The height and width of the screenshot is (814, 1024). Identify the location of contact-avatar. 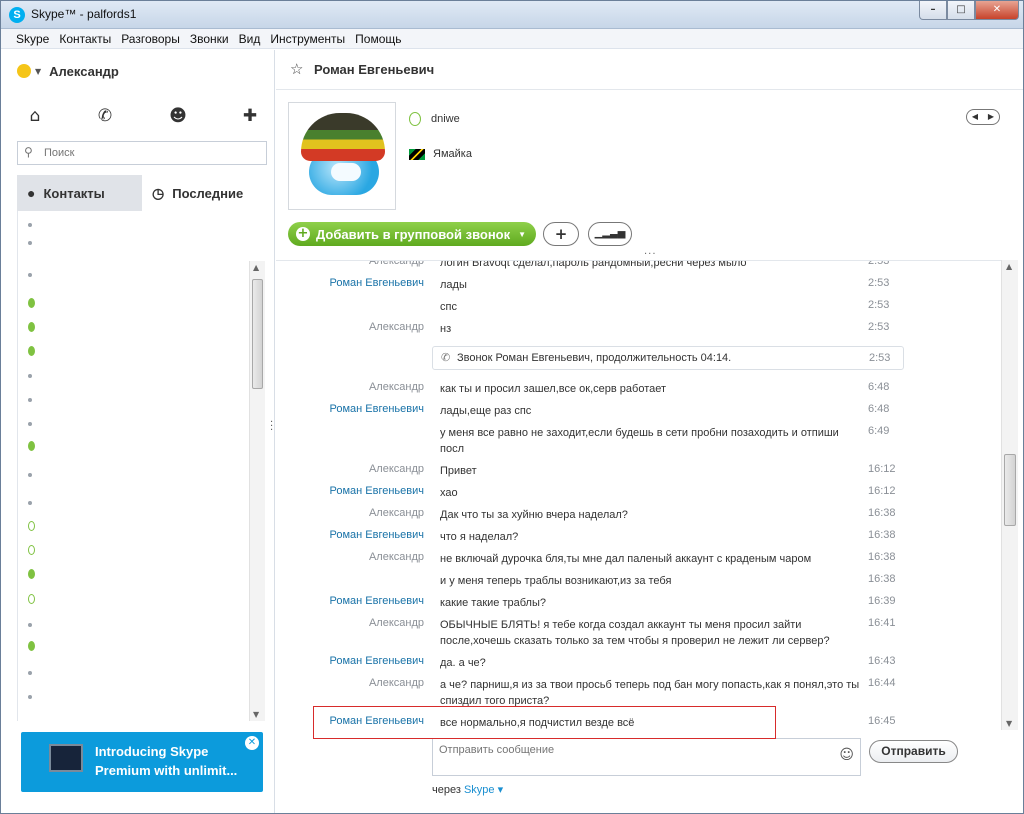
(342, 156).